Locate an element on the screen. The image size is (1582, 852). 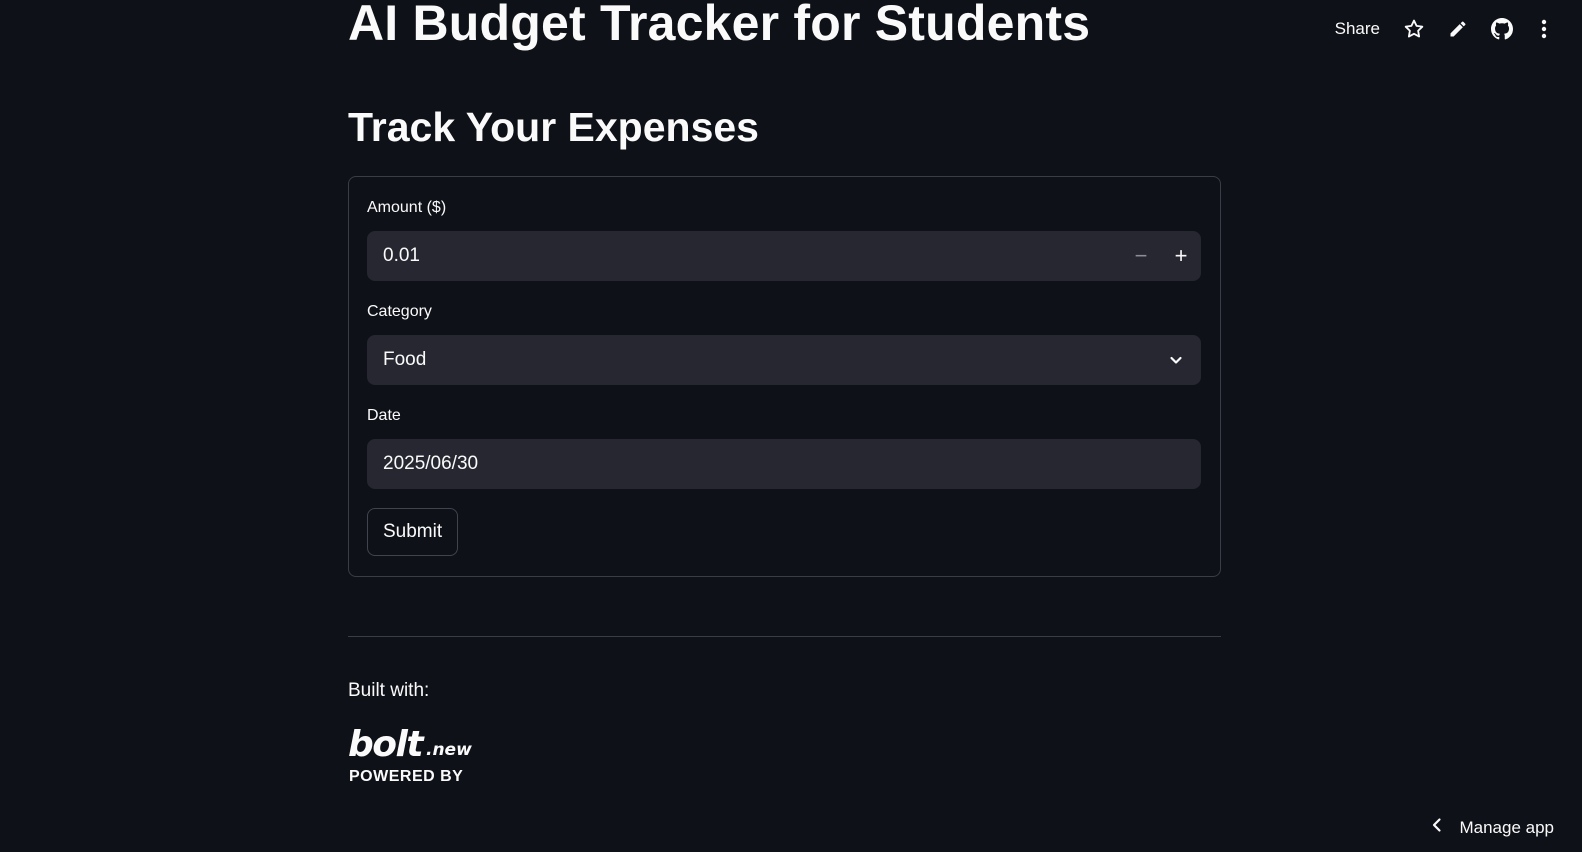
bolt-suffix: .new is located at coordinates (449, 750).